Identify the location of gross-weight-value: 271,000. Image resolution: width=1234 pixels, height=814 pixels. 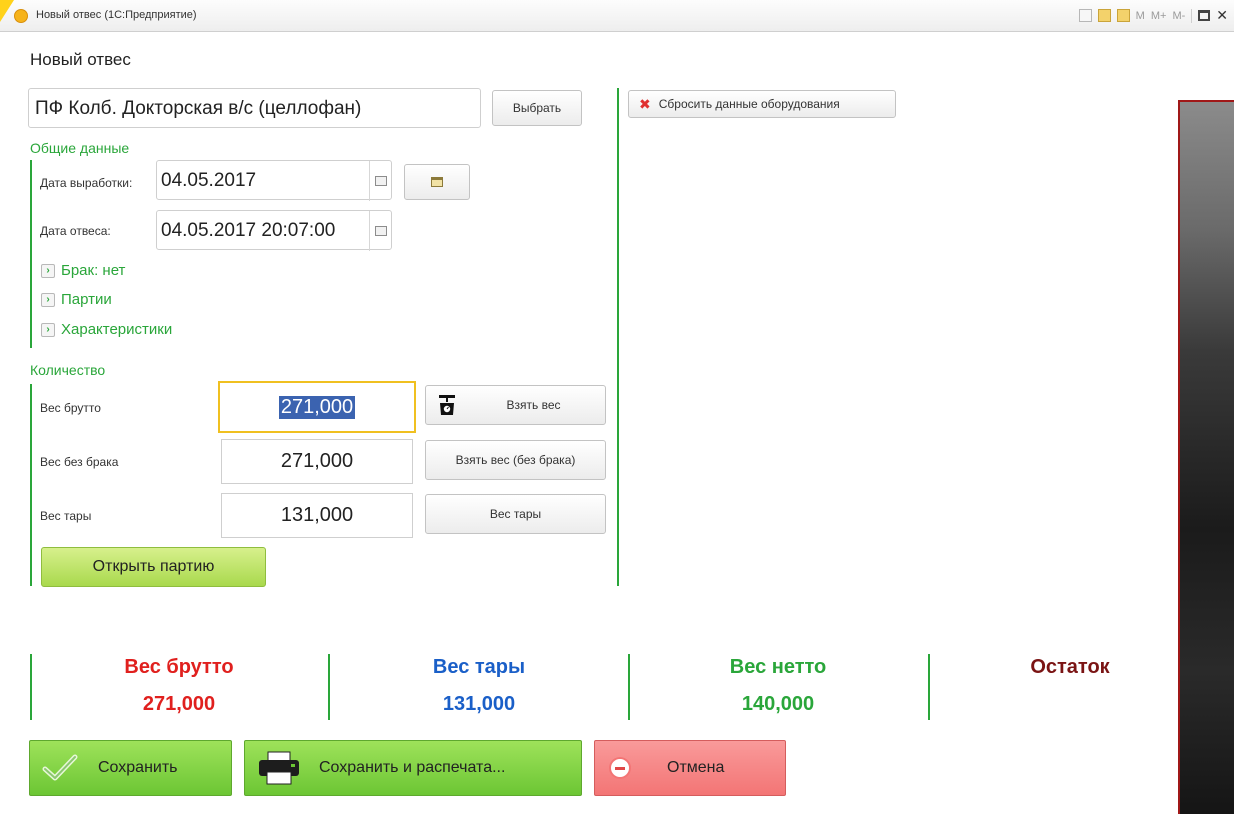
(317, 407).